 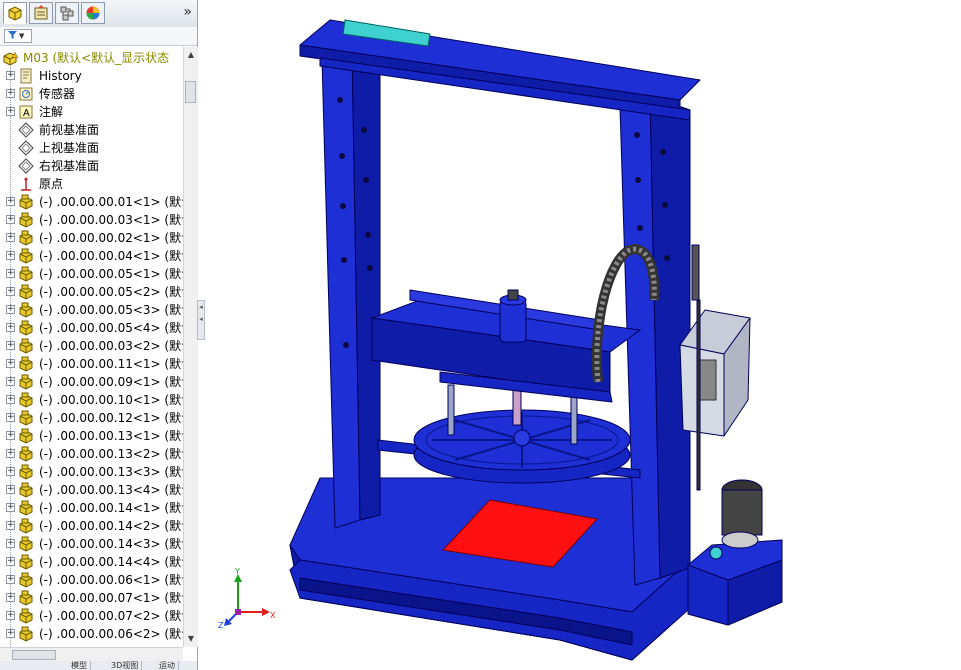 What do you see at coordinates (111, 400) in the screenshot?
I see `tree-item-label: (-) .00.00.00.10<1> (默认` at bounding box center [111, 400].